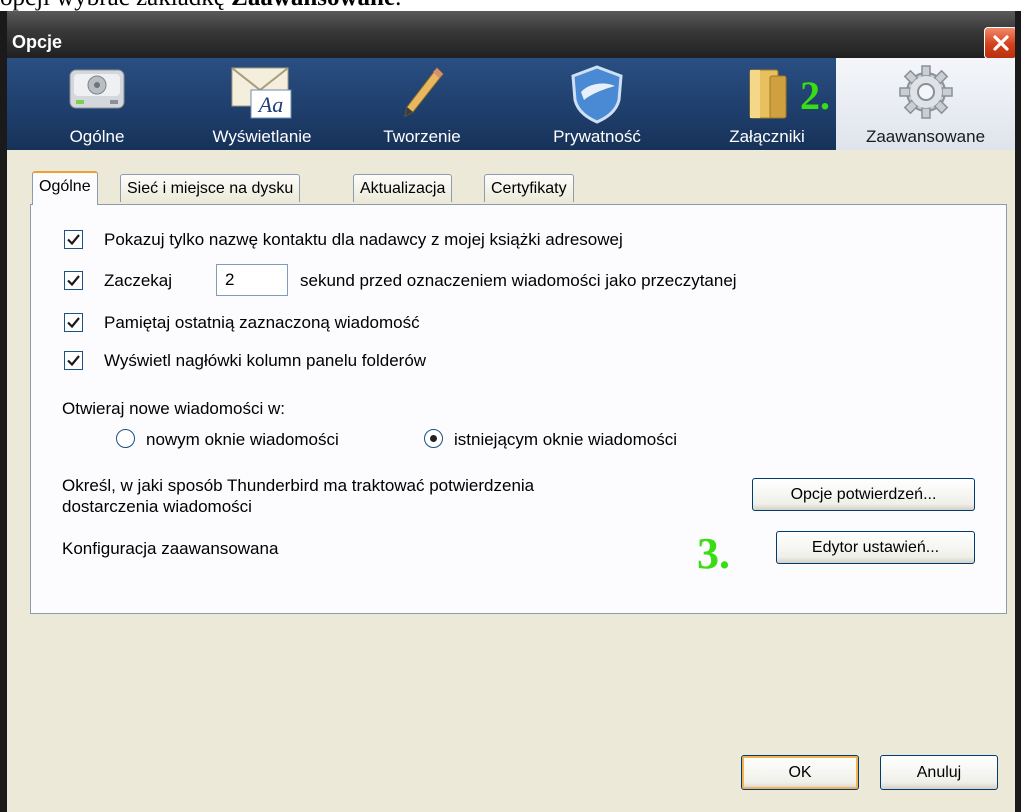 The image size is (1021, 812). I want to click on pencil-icon, so click(424, 92).